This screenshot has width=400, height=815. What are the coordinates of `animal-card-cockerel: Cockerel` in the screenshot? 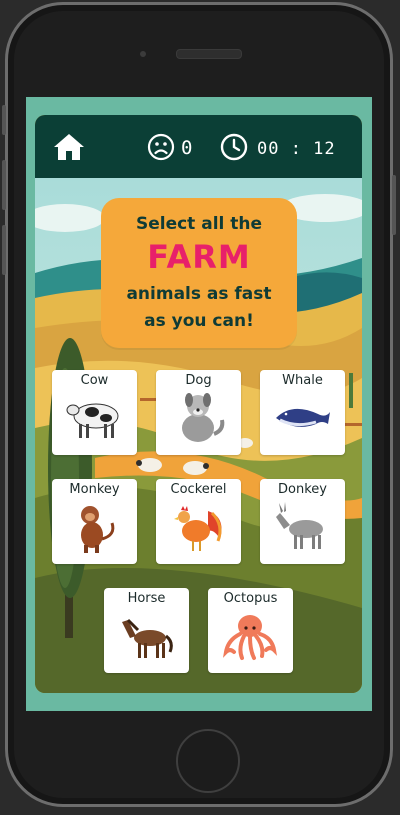 It's located at (198, 521).